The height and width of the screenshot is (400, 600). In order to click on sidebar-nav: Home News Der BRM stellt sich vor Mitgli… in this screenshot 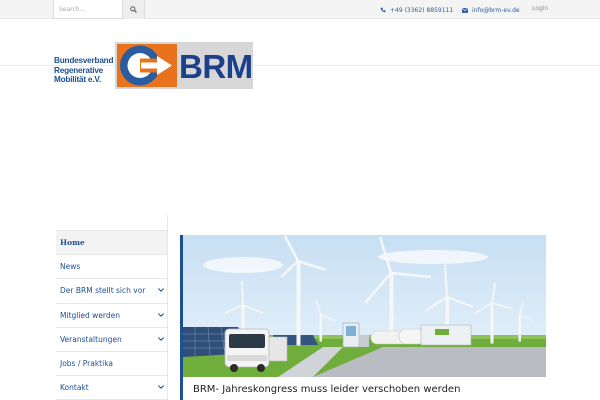, I will do `click(111, 315)`.